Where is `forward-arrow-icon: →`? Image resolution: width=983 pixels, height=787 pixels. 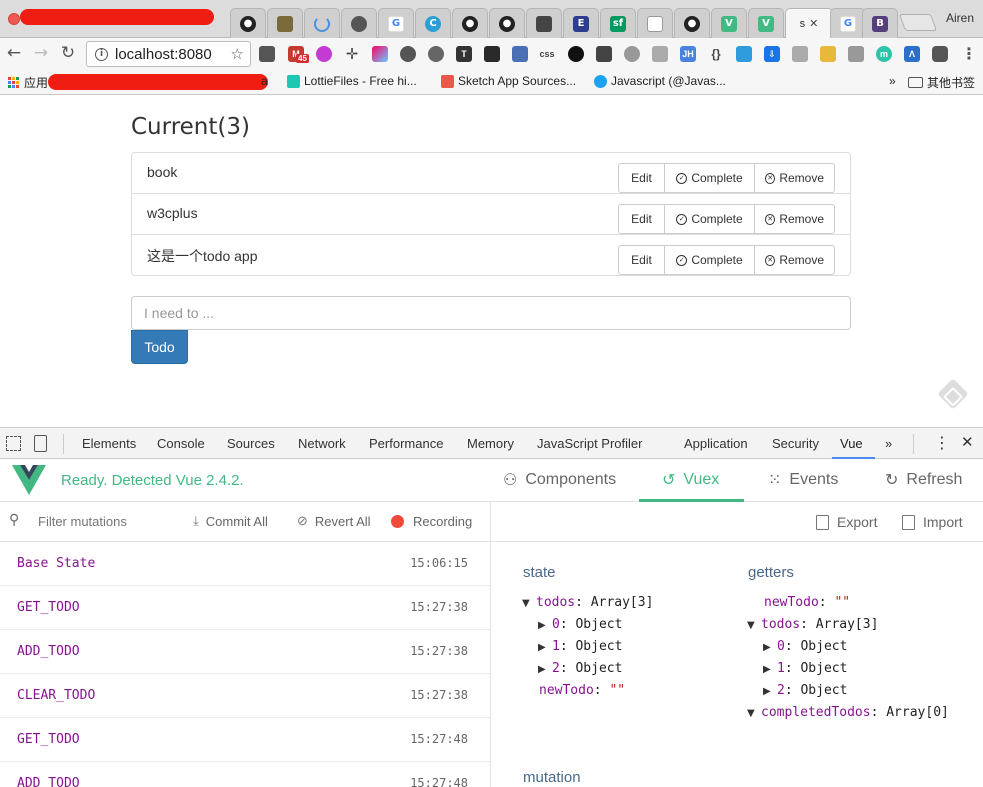
forward-arrow-icon: → is located at coordinates (41, 53).